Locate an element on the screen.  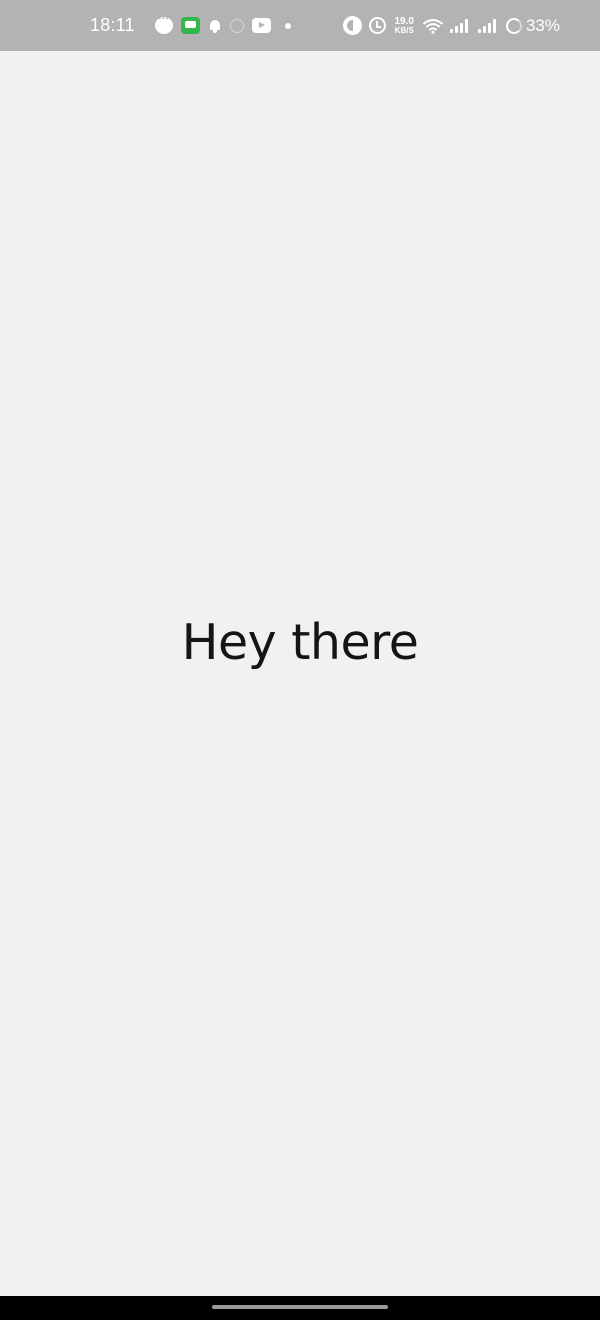
chat-bubble-icon is located at coordinates (163, 23).